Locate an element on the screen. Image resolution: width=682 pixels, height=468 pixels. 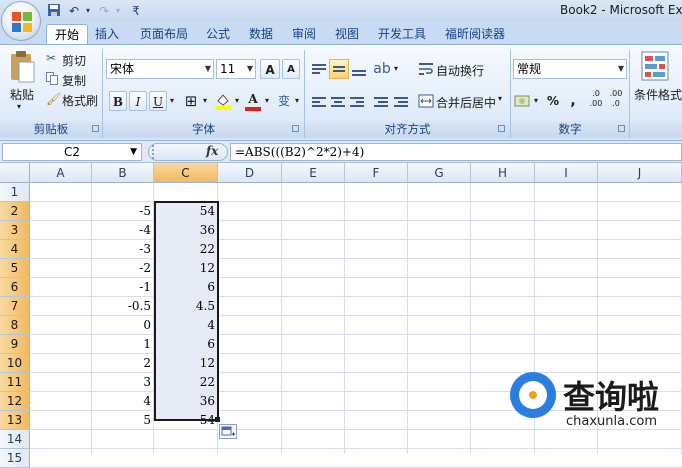
copy-icon is located at coordinates (52, 78).